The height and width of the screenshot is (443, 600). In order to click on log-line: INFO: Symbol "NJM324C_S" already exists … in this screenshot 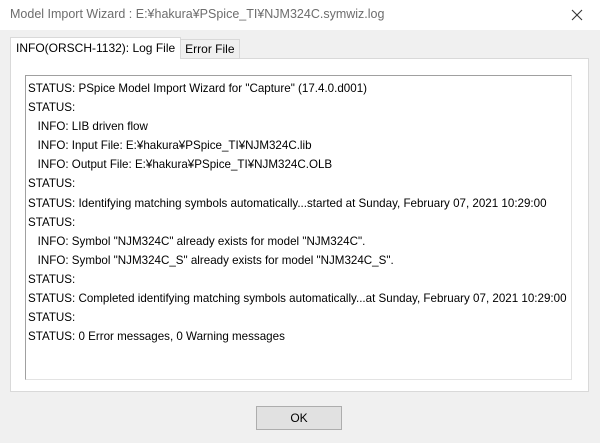, I will do `click(211, 260)`.